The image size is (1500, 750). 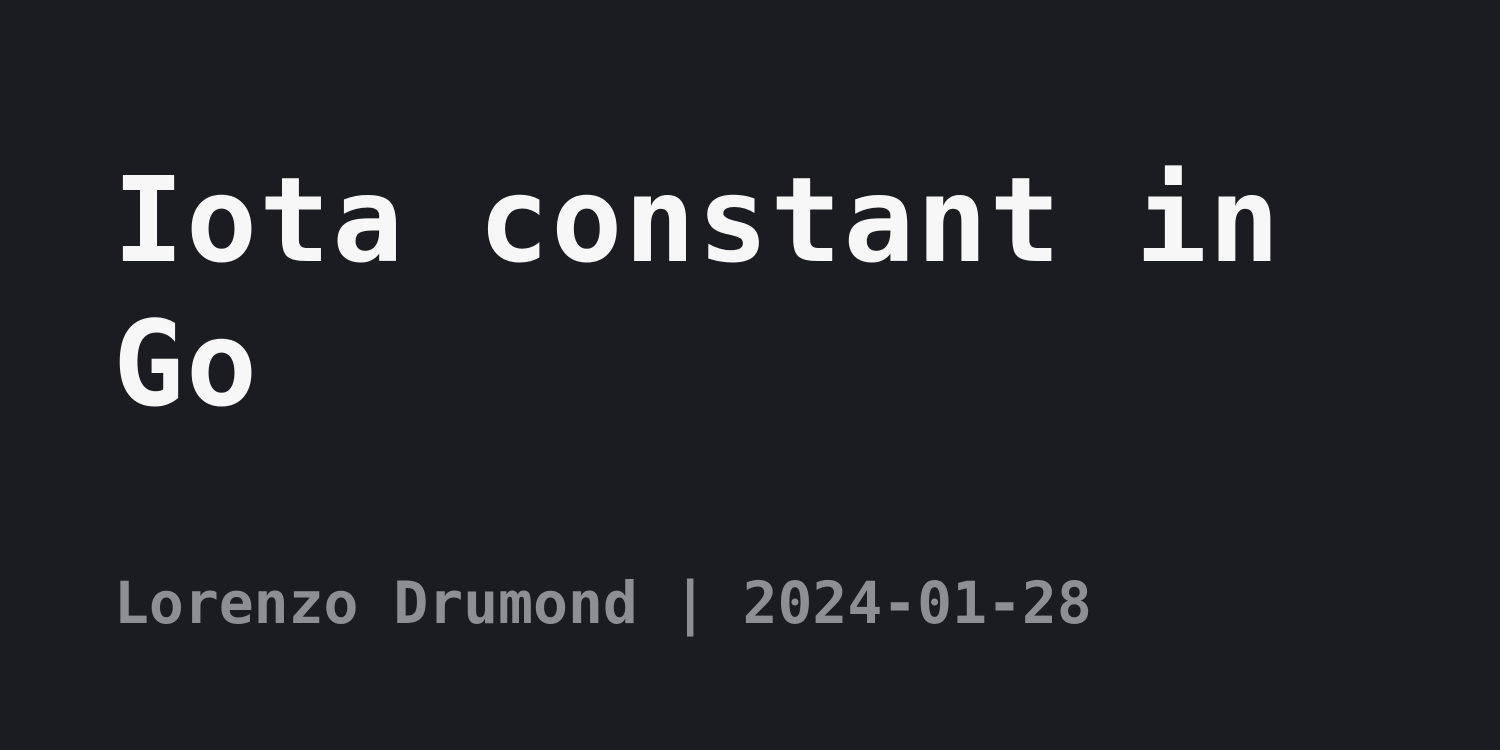 What do you see at coordinates (376, 603) in the screenshot?
I see `author-name: Lorenzo Drumond` at bounding box center [376, 603].